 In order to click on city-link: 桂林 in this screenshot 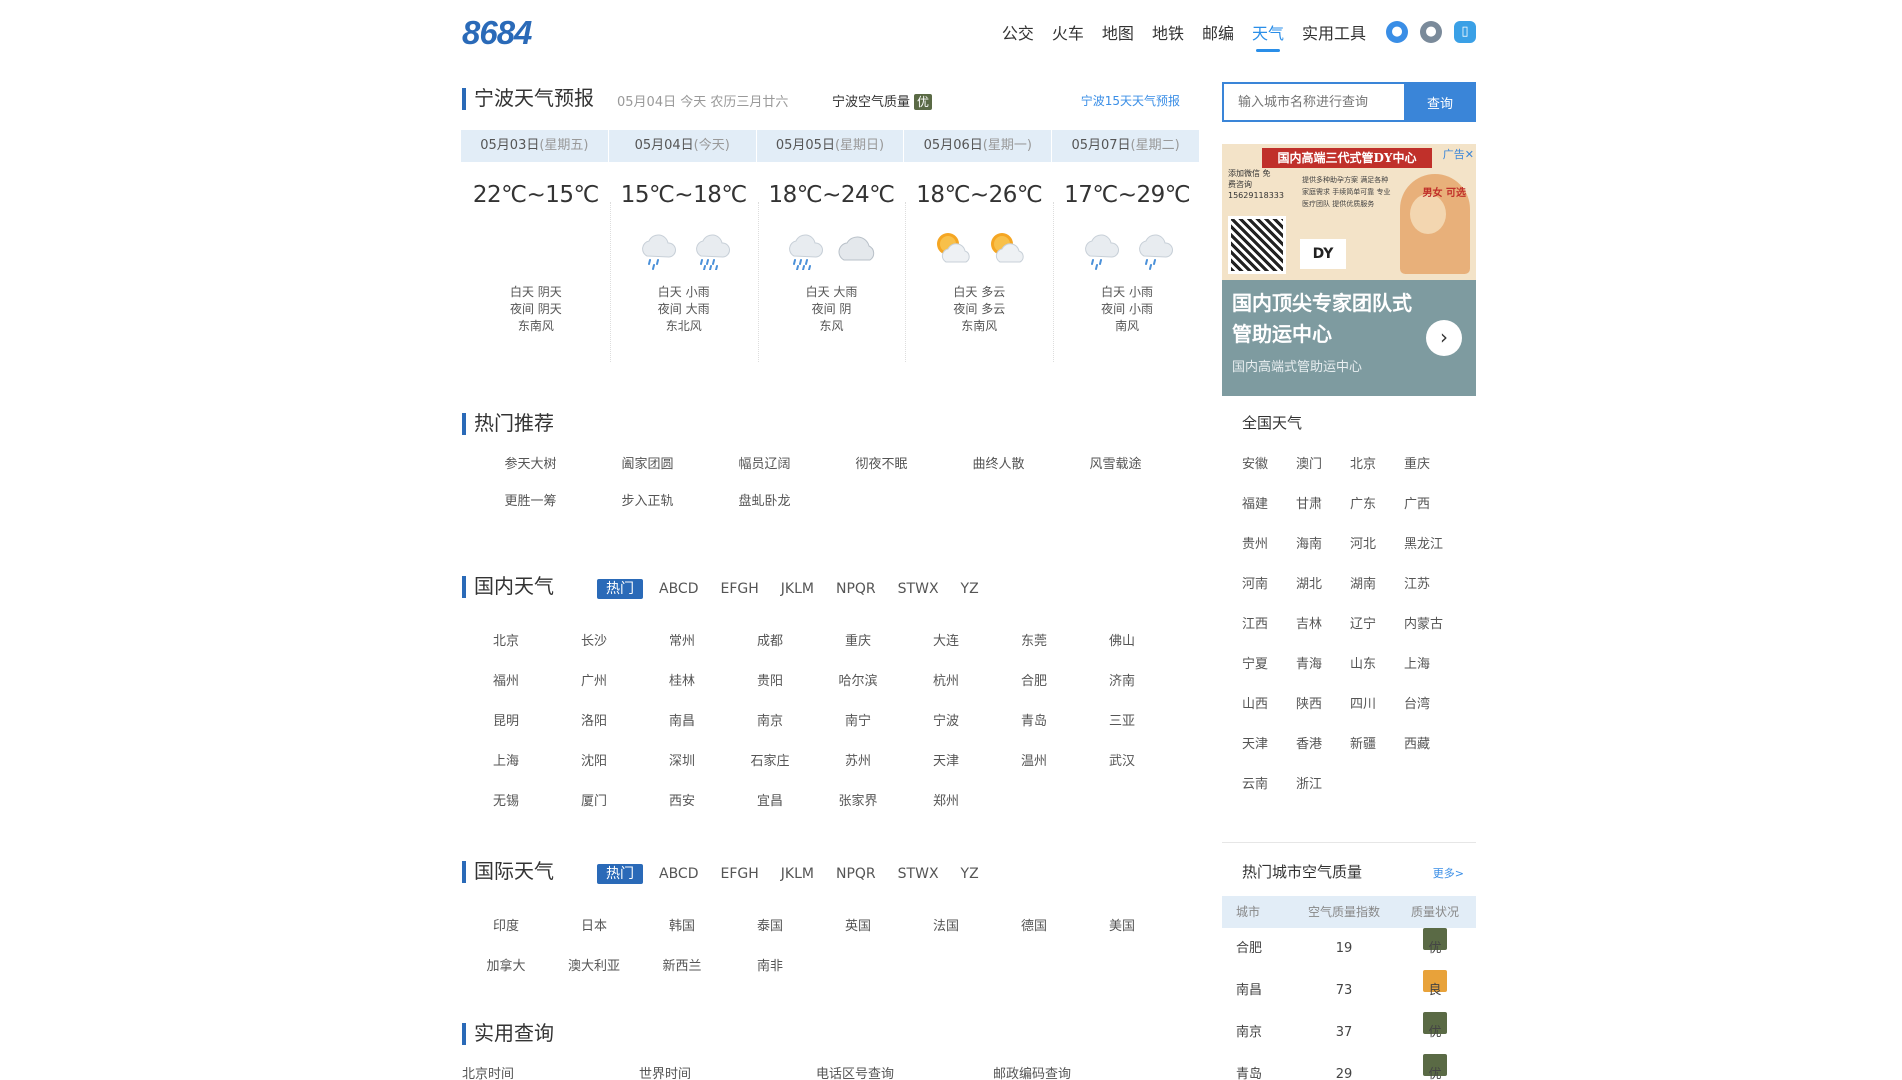, I will do `click(682, 679)`.